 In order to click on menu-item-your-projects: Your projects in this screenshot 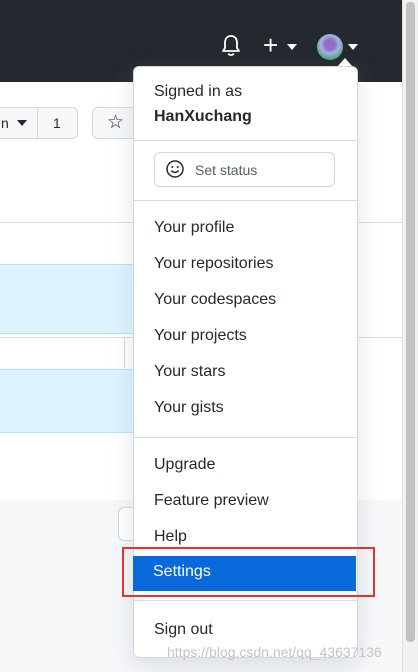, I will do `click(245, 336)`.